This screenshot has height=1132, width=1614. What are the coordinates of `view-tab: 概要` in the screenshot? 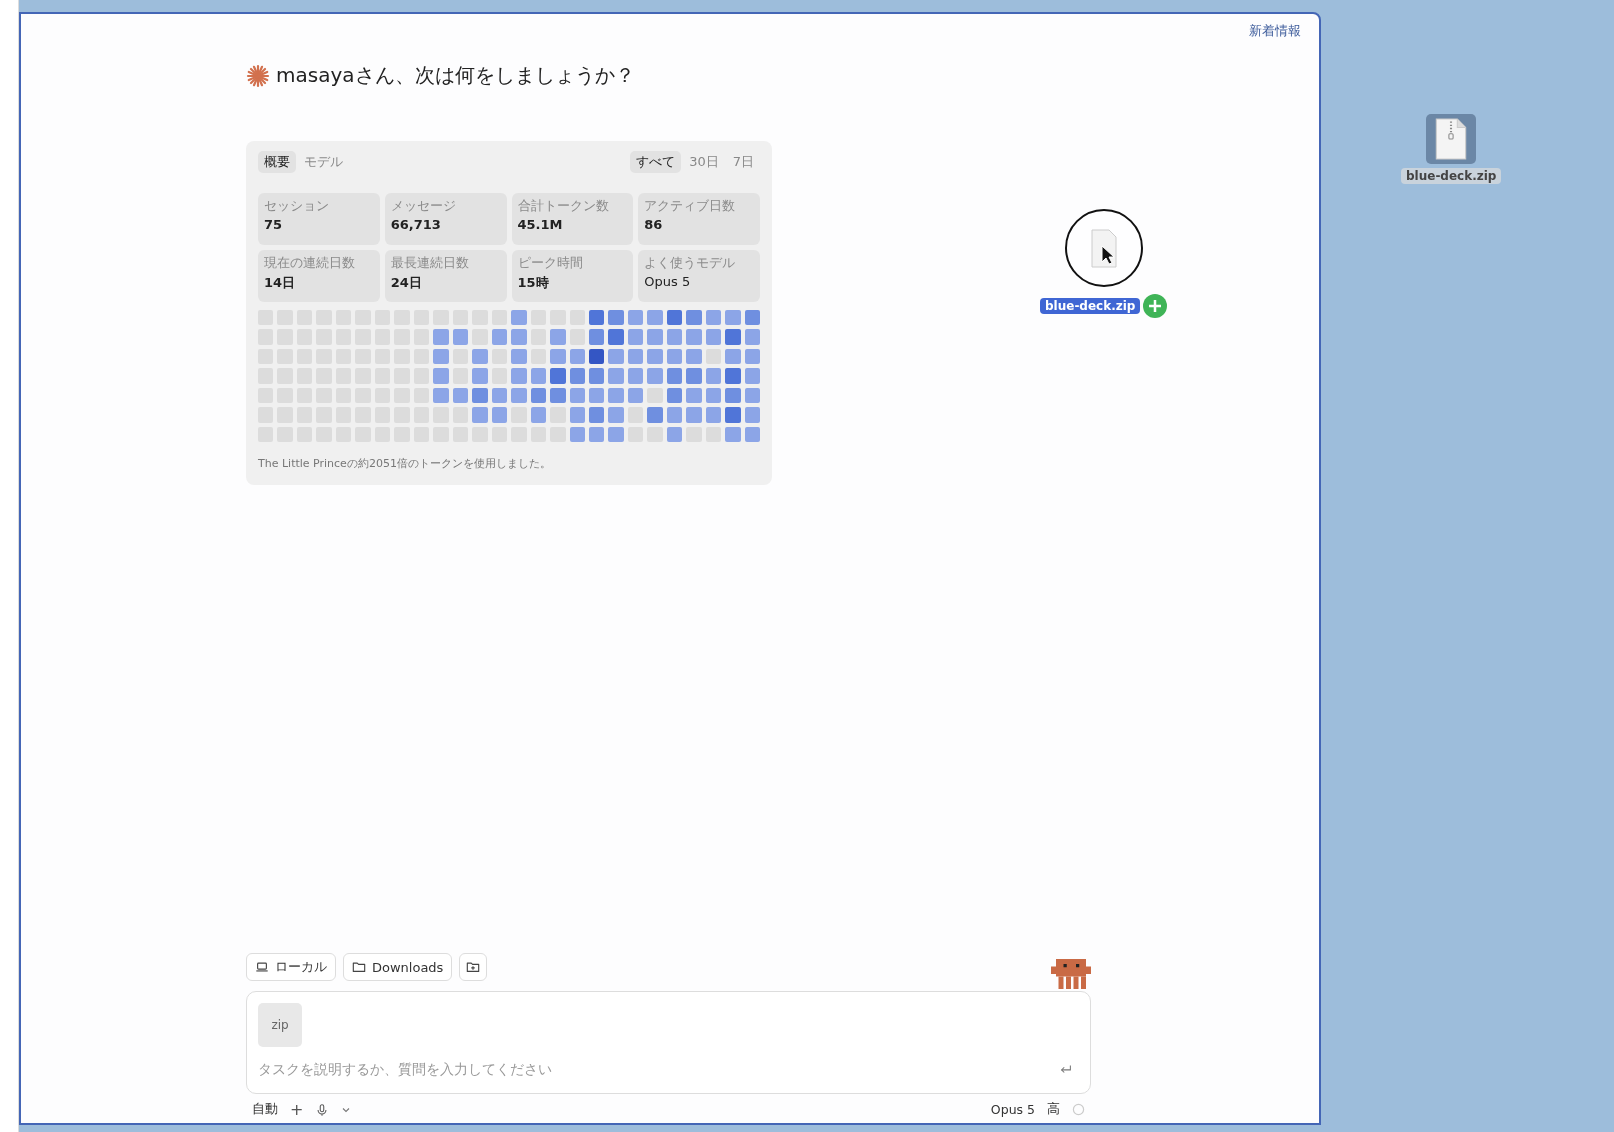 It's located at (277, 162).